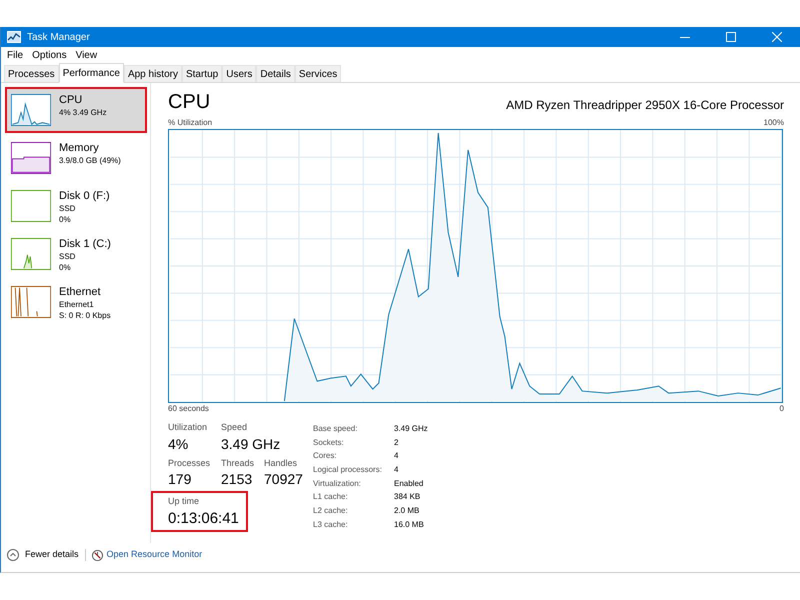  What do you see at coordinates (685, 37) in the screenshot?
I see `minimize-icon` at bounding box center [685, 37].